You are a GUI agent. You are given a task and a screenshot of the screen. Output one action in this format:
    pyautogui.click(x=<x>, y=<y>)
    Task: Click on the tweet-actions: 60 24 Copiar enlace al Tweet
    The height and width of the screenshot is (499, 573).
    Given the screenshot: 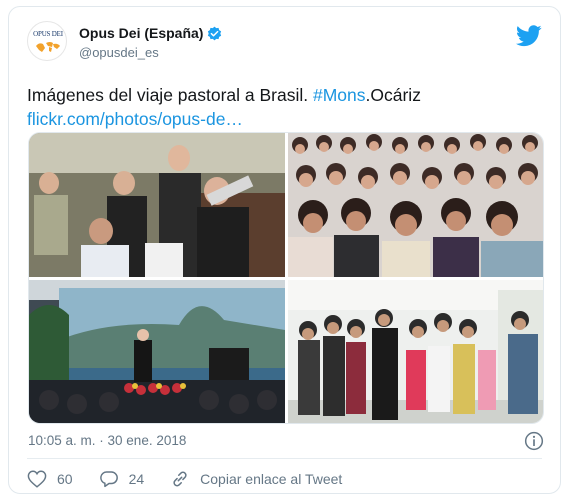 What is the action you would take?
    pyautogui.click(x=197, y=479)
    